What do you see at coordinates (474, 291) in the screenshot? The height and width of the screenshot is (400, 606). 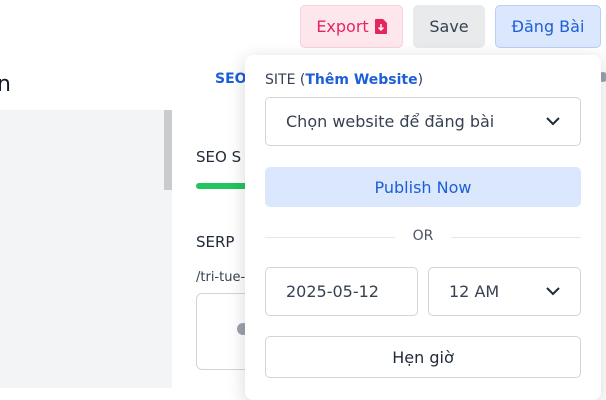 I see `schedule-time-value: 12 AM` at bounding box center [474, 291].